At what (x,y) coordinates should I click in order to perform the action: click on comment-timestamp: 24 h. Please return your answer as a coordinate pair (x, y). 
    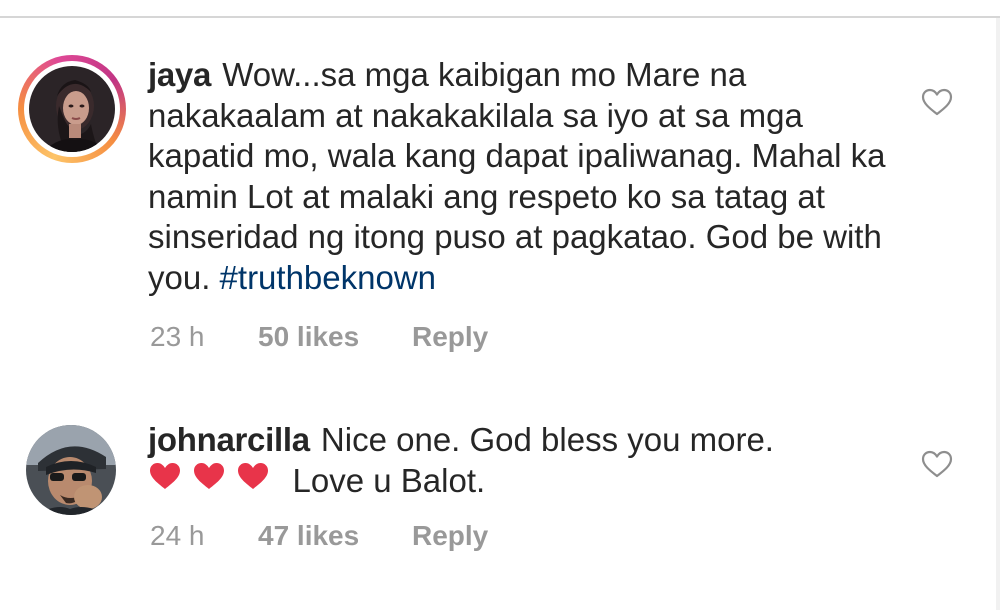
    Looking at the image, I should click on (177, 536).